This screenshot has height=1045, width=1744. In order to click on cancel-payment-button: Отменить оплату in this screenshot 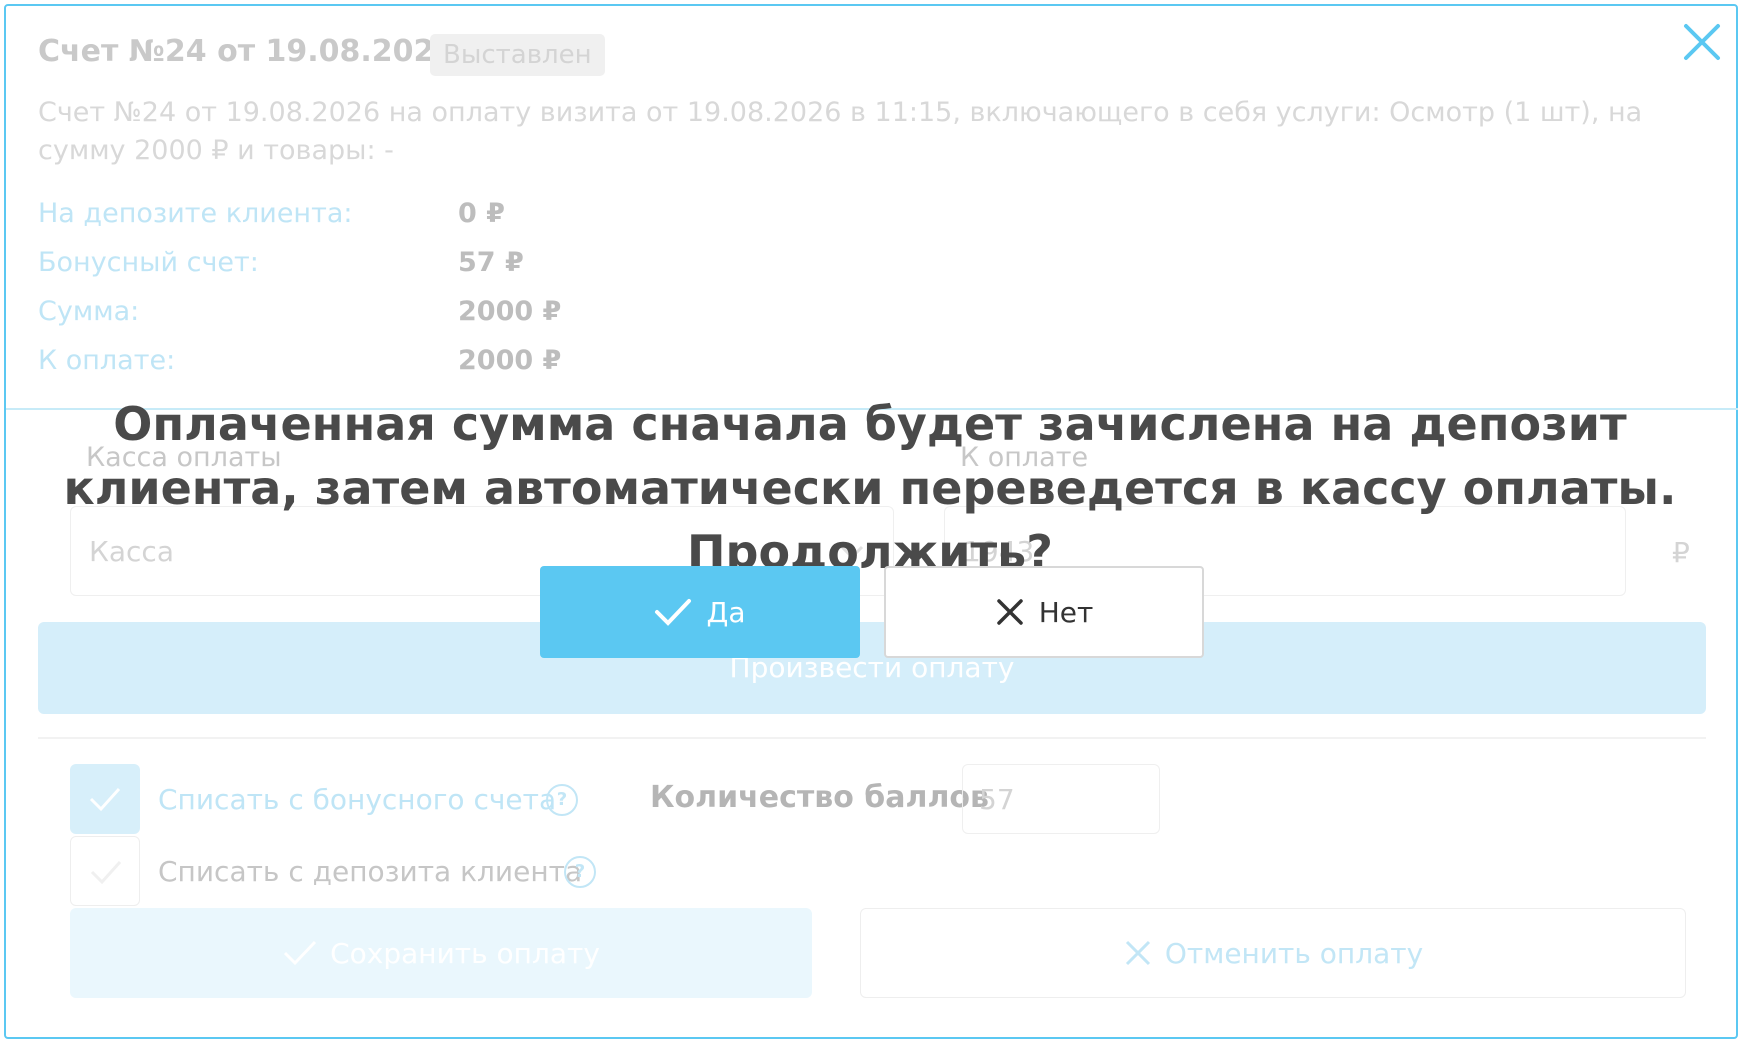, I will do `click(1273, 953)`.